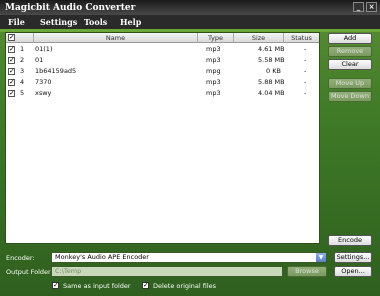 The width and height of the screenshot is (380, 296). What do you see at coordinates (20, 38) in the screenshot?
I see `header-select-all: ✓` at bounding box center [20, 38].